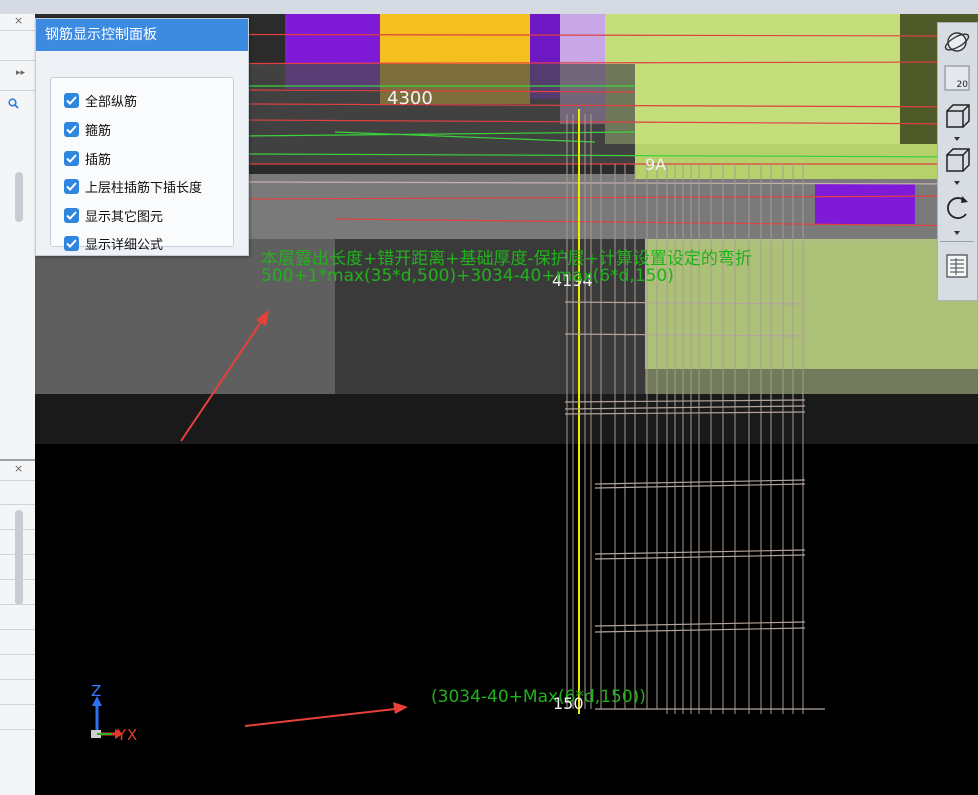 This screenshot has height=795, width=978. What do you see at coordinates (124, 217) in the screenshot?
I see `option-label: 显示其它图元` at bounding box center [124, 217].